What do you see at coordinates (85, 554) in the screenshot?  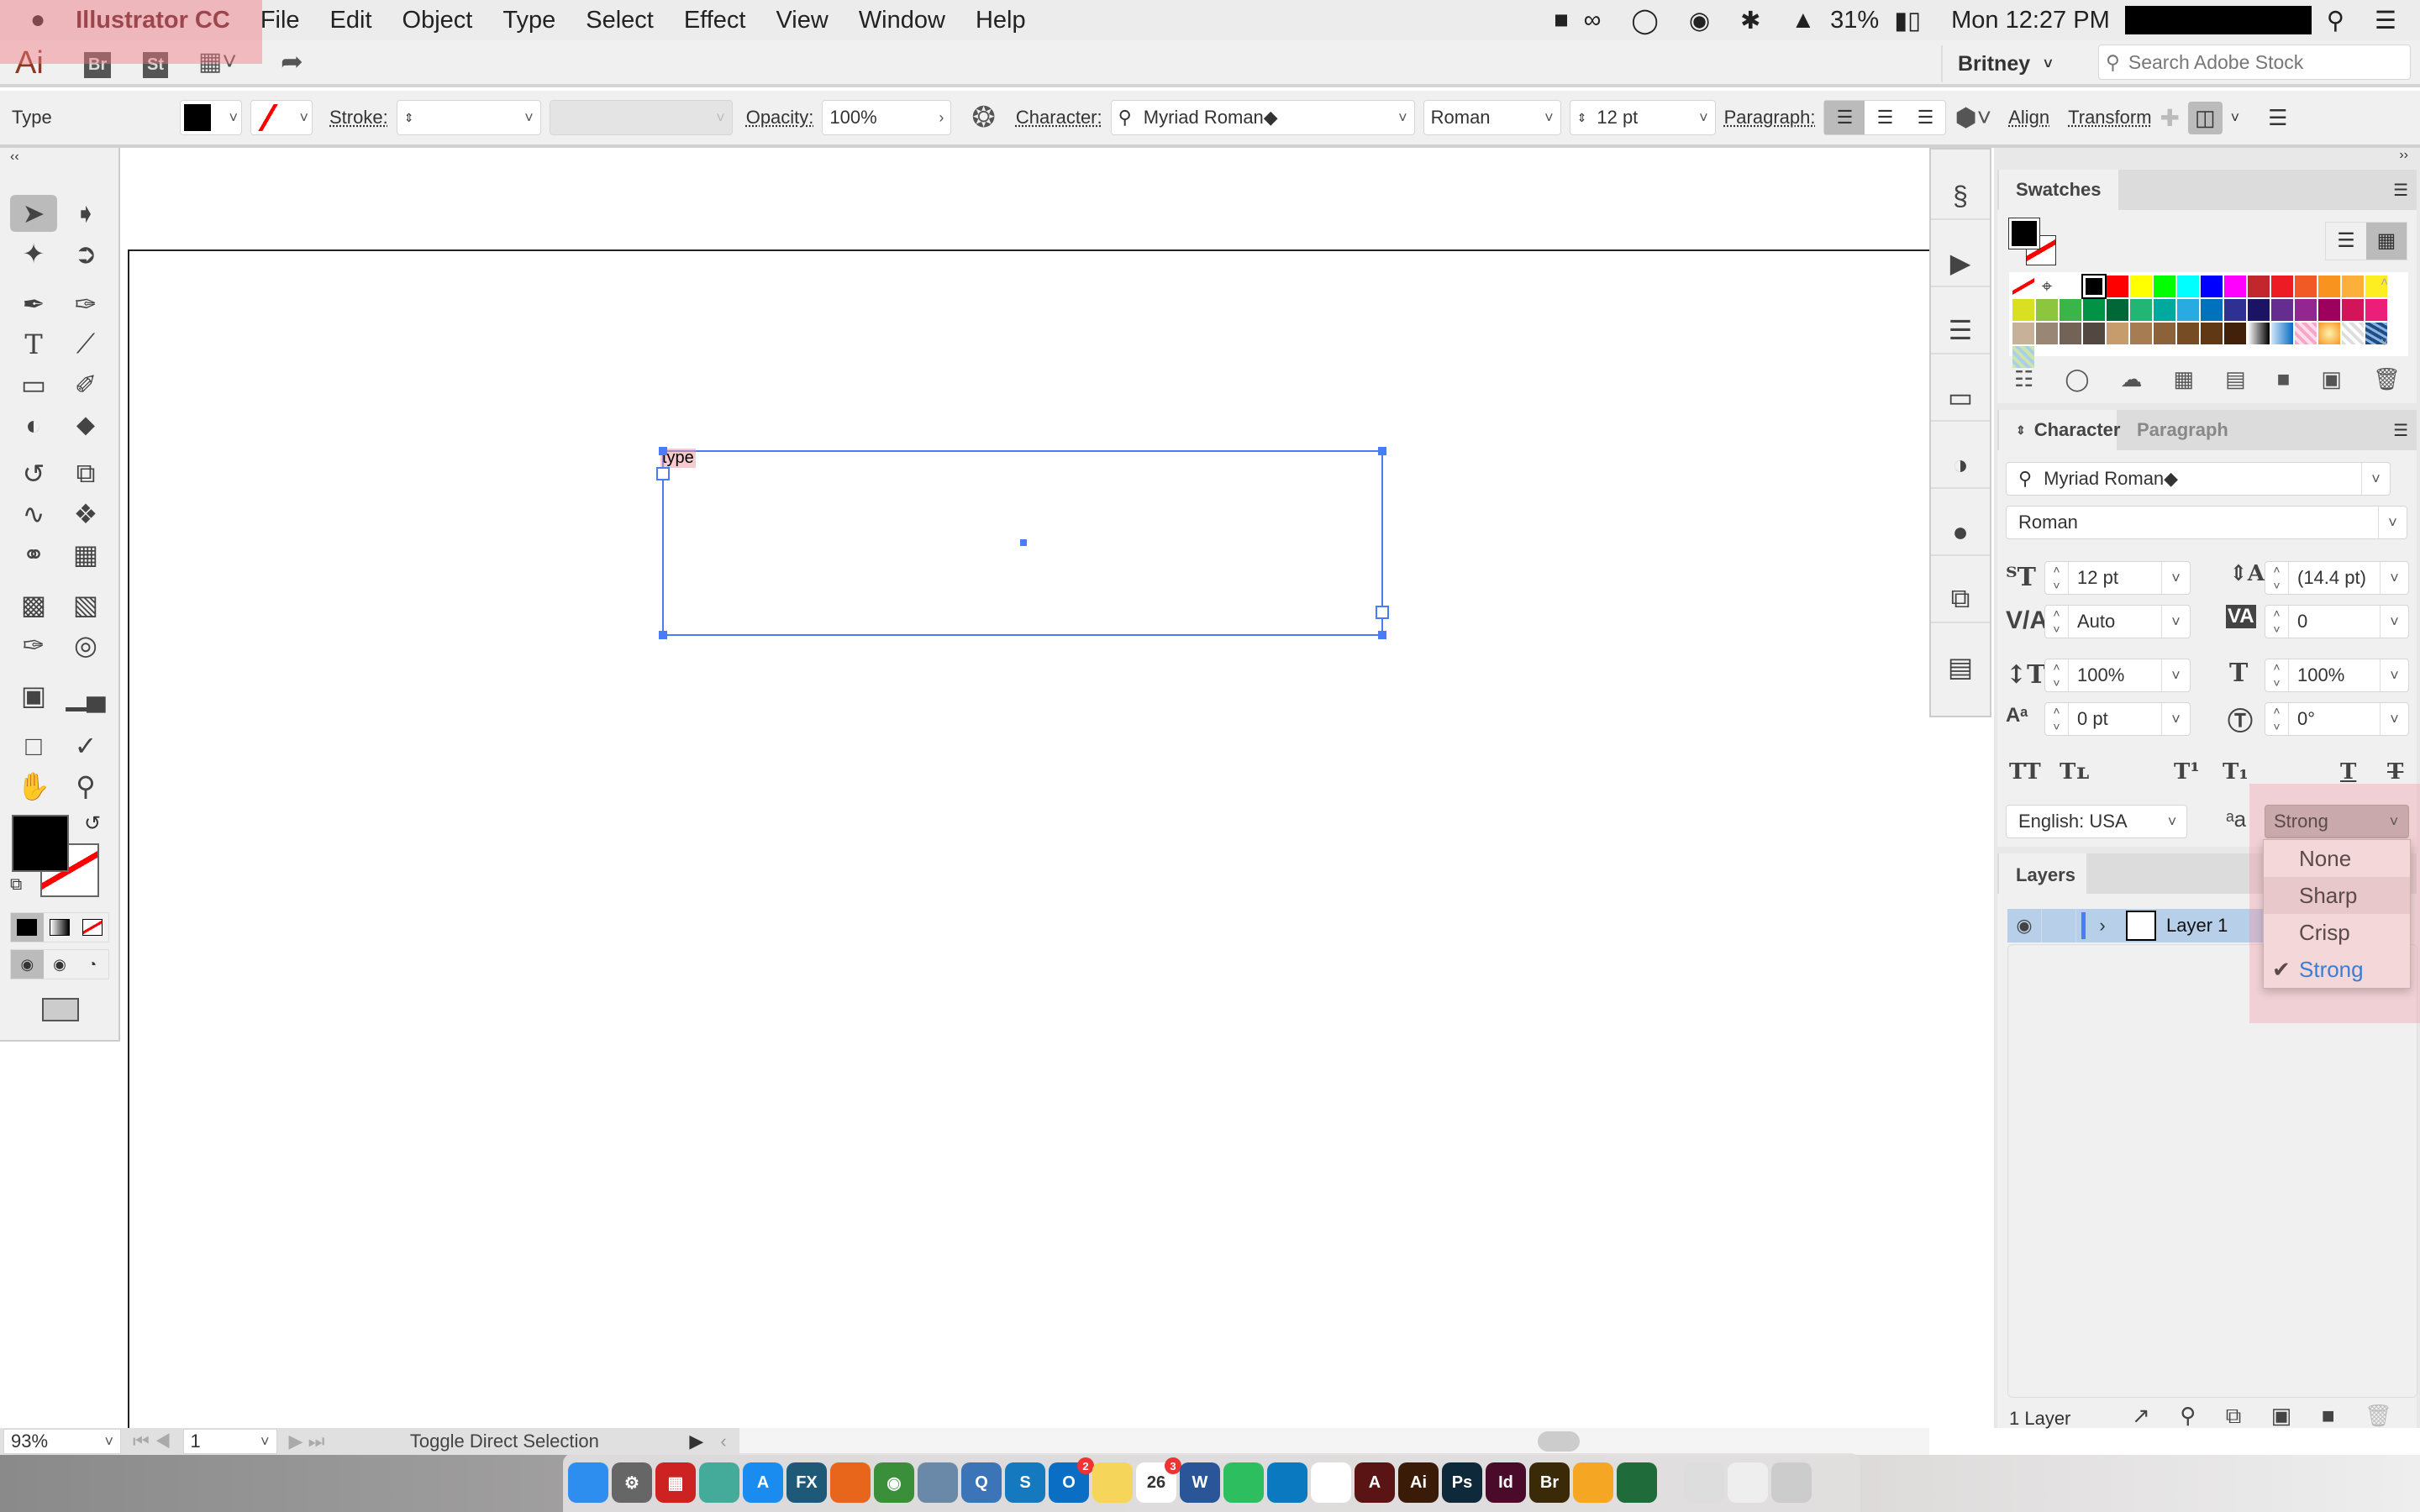 I see `perspective-grid-tool-icon: ▦` at bounding box center [85, 554].